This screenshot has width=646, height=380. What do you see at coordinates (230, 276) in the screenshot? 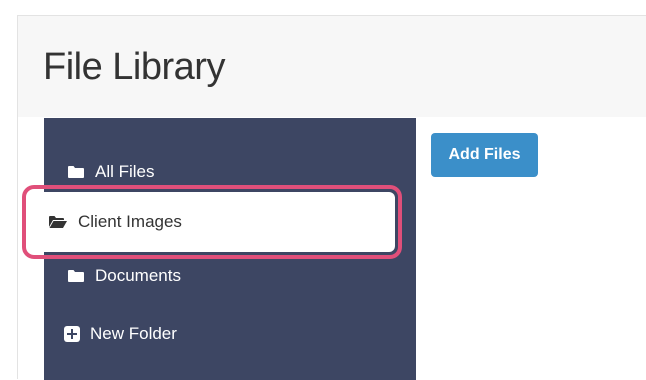
I see `sidebar-item-documents: Documents` at bounding box center [230, 276].